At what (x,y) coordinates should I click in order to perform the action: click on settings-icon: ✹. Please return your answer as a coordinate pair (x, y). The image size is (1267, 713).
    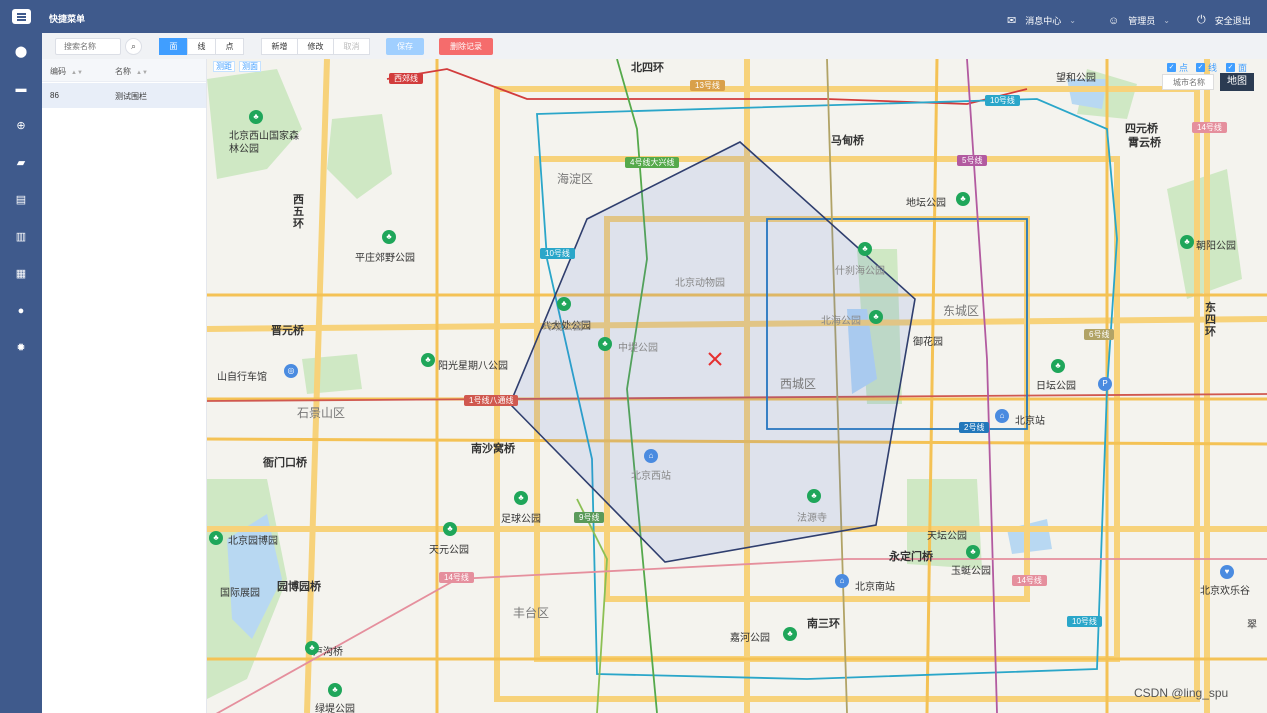
    Looking at the image, I should click on (21, 348).